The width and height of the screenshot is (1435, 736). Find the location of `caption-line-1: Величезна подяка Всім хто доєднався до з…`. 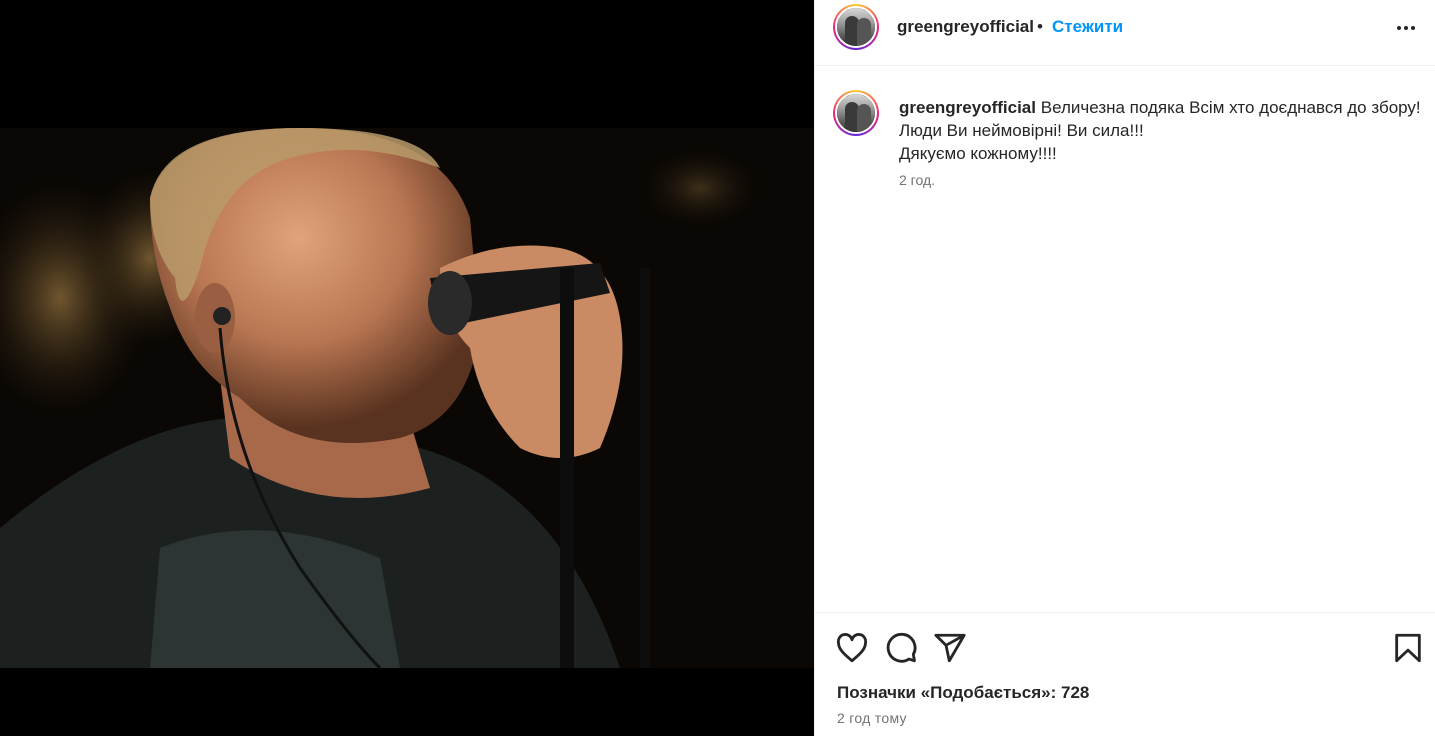

caption-line-1: Величезна подяка Всім хто доєднався до з… is located at coordinates (1230, 107).